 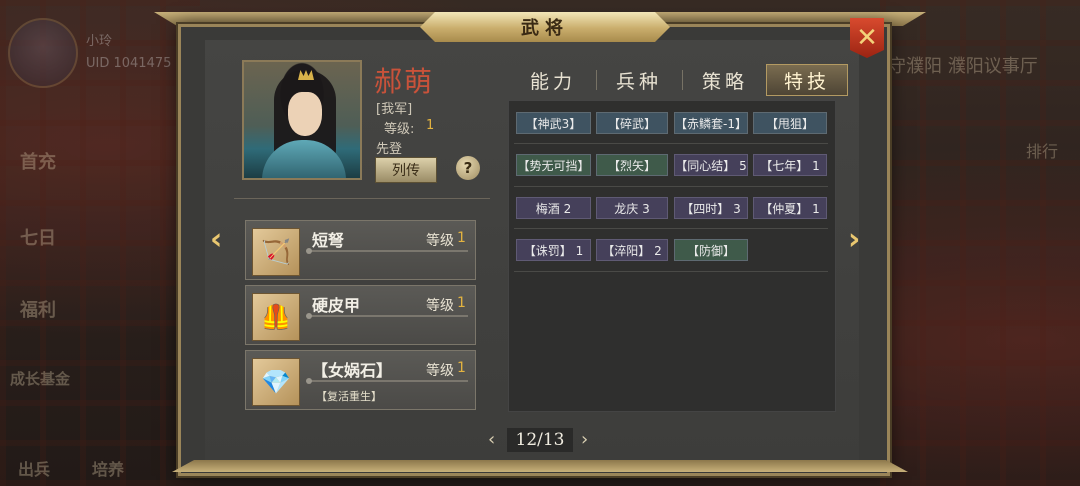 What do you see at coordinates (632, 165) in the screenshot?
I see `skill-chip: 【烈矢】` at bounding box center [632, 165].